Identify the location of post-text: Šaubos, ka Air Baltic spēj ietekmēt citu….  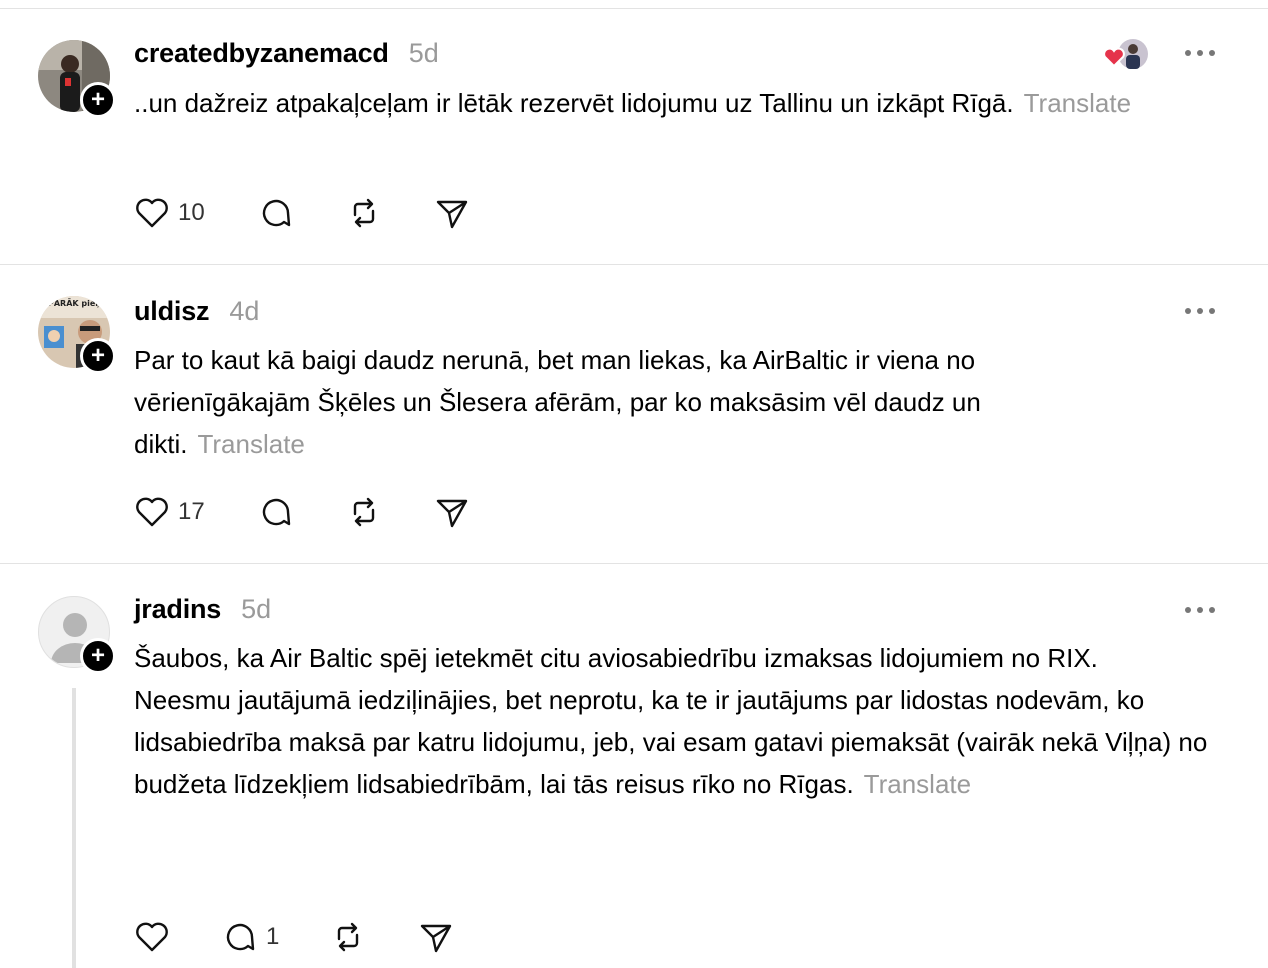
(670, 721).